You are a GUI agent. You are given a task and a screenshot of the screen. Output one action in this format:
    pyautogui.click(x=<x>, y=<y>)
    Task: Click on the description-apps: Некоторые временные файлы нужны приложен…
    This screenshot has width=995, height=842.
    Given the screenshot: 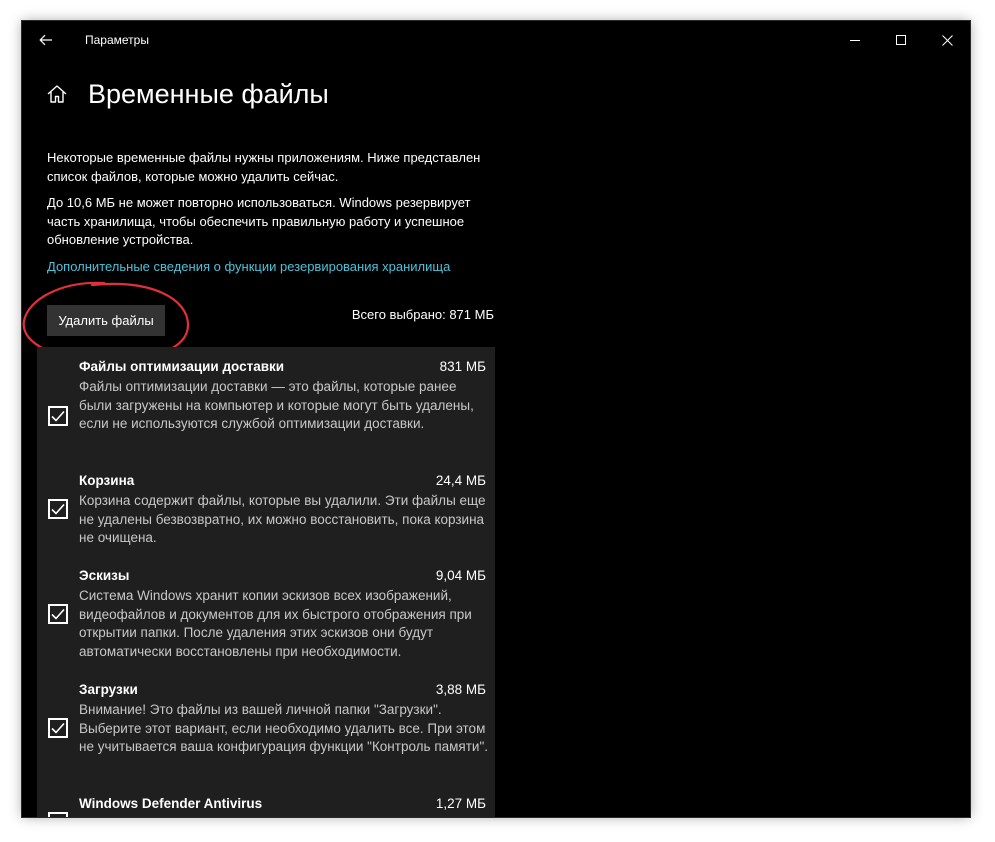 What is the action you would take?
    pyautogui.click(x=264, y=167)
    